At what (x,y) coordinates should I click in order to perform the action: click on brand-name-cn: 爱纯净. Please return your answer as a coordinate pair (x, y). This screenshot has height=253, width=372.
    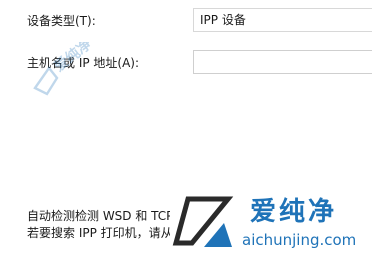
    Looking at the image, I should click on (294, 212).